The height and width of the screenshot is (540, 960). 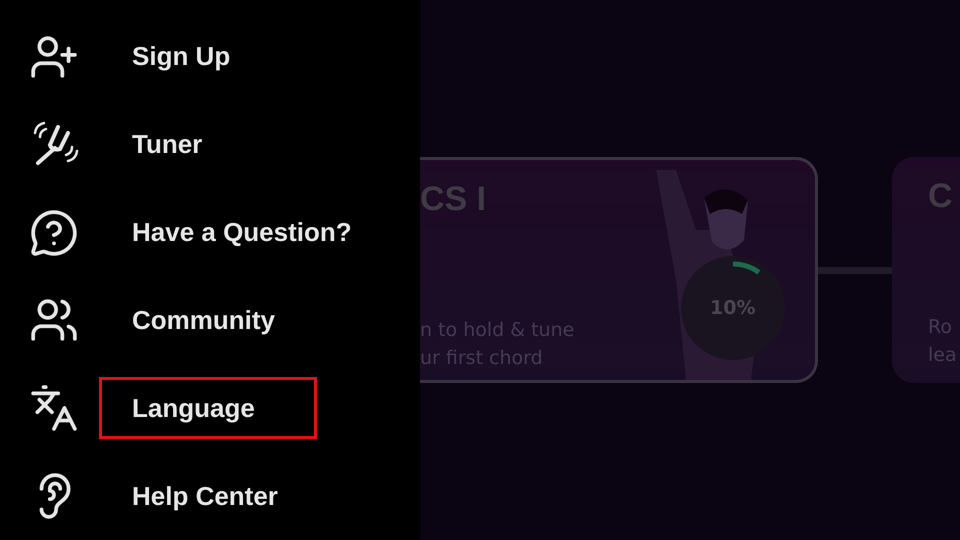 What do you see at coordinates (208, 320) in the screenshot?
I see `menu-item: Community` at bounding box center [208, 320].